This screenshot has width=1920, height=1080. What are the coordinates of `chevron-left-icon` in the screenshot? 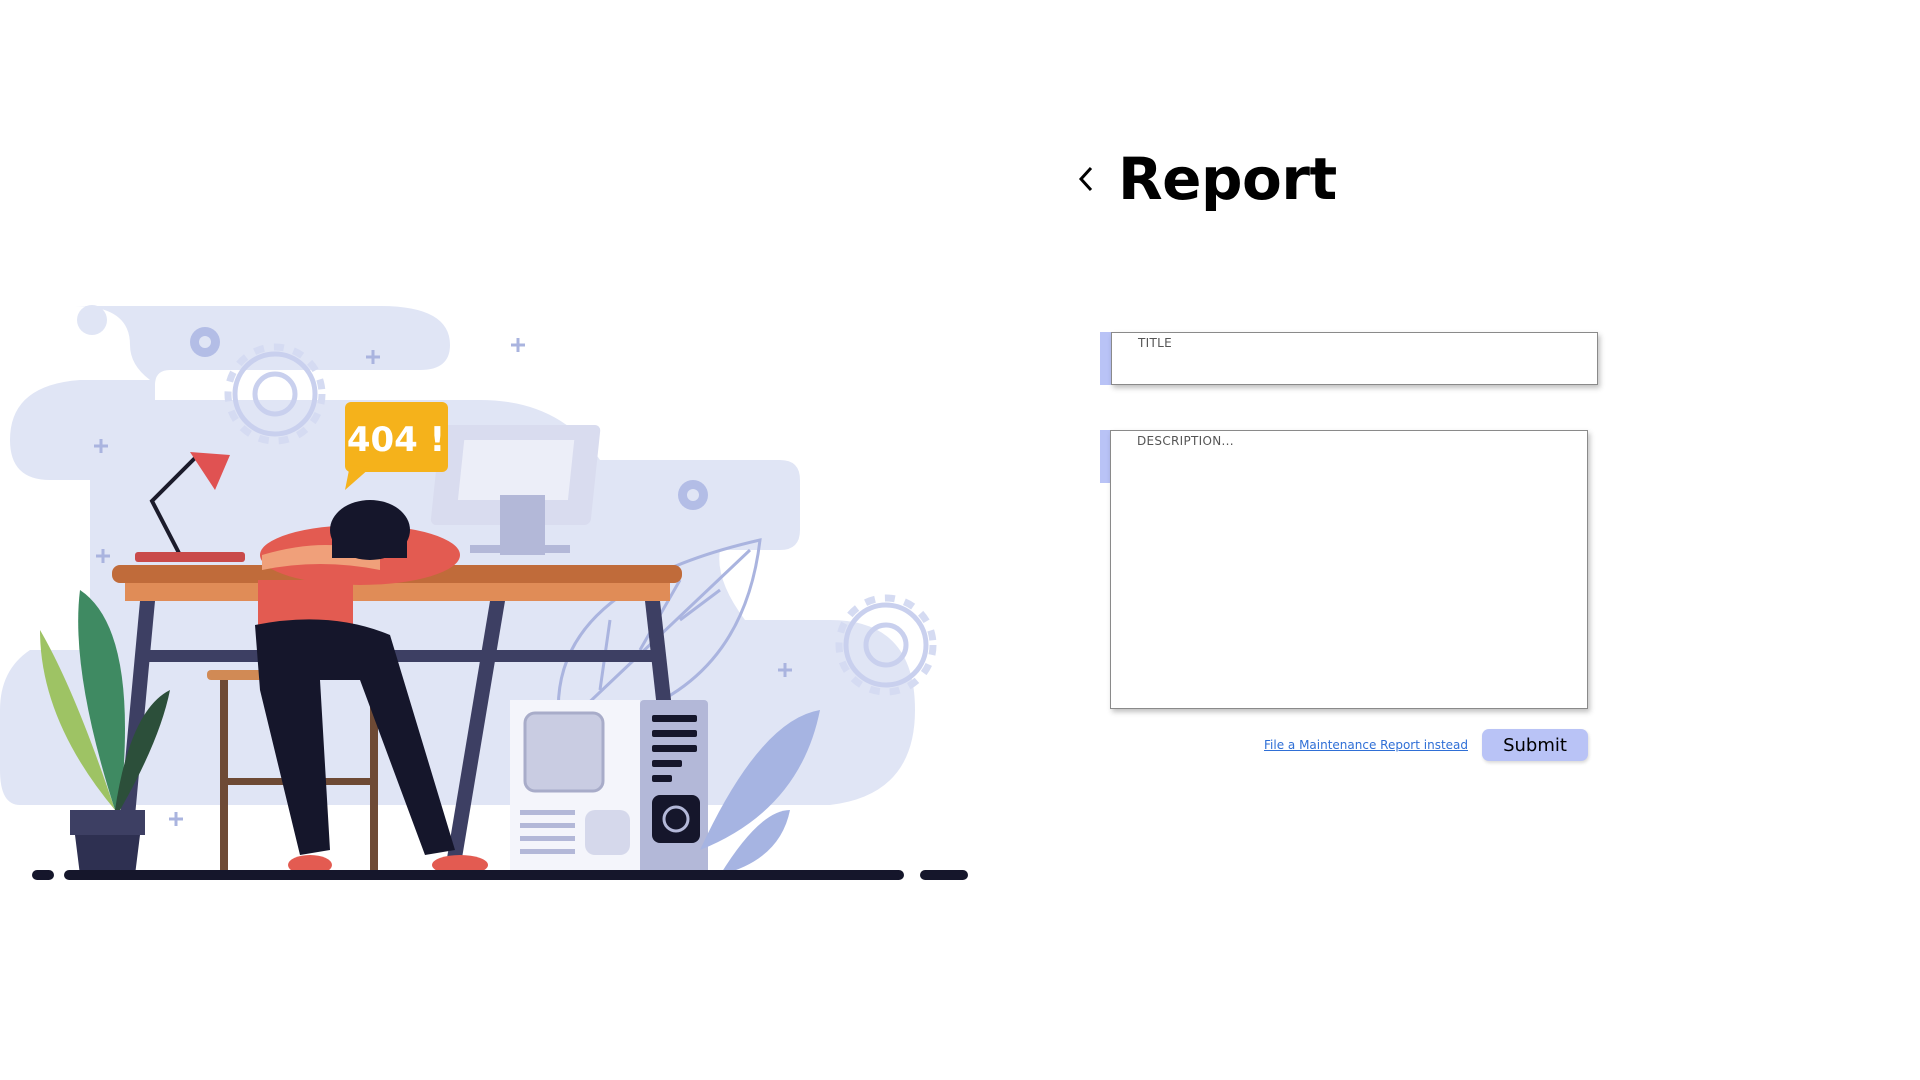 It's located at (1085, 179).